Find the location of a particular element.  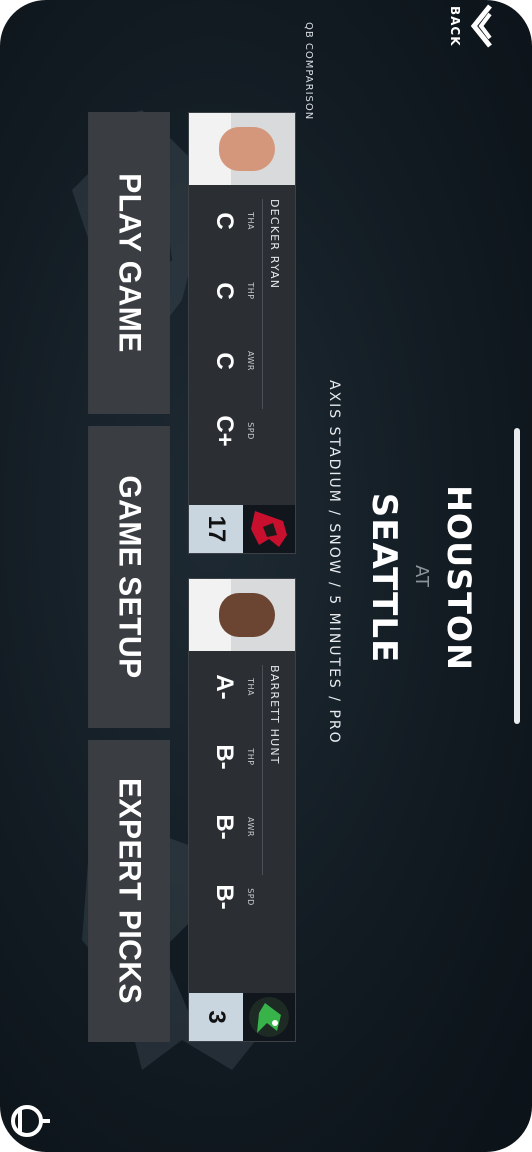

team-badge: 17 is located at coordinates (242, 529).